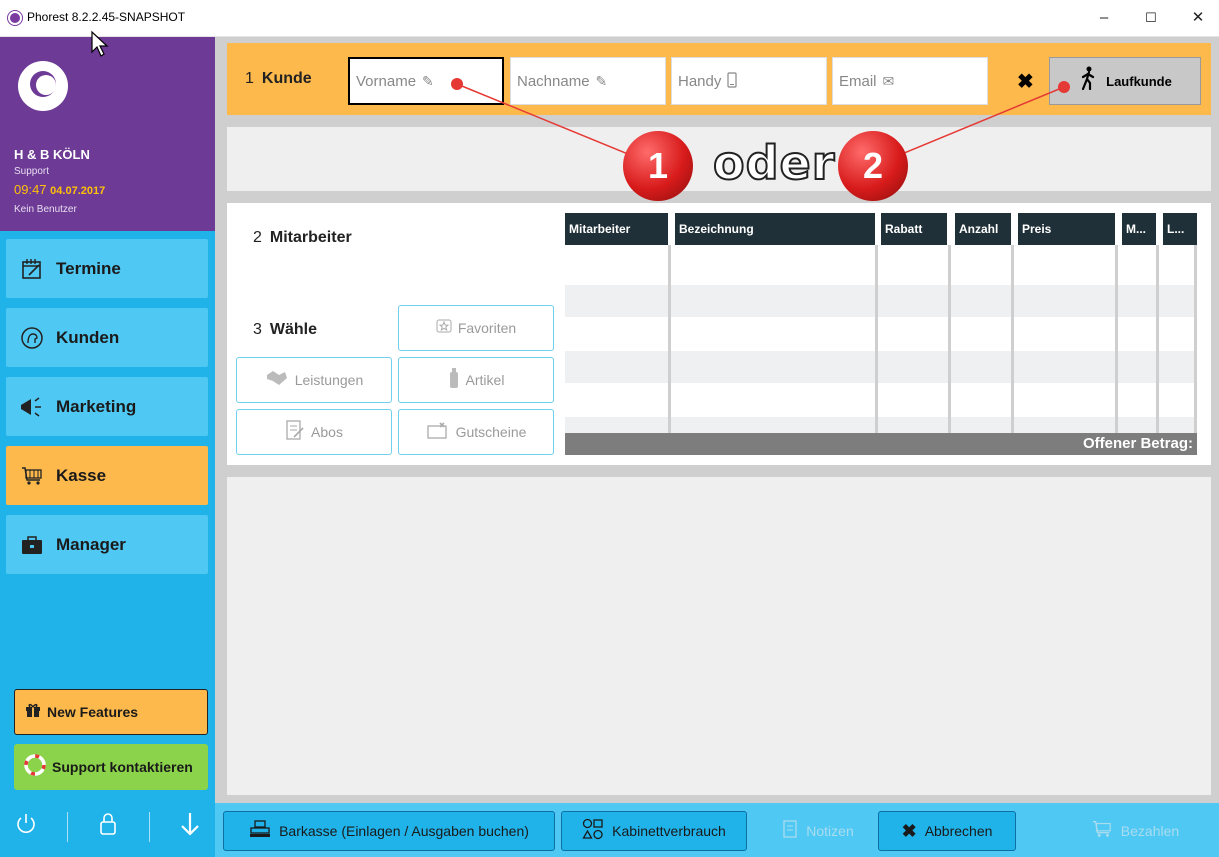 Image resolution: width=1219 pixels, height=857 pixels. I want to click on gutscheine-button: Gutscheine, so click(476, 432).